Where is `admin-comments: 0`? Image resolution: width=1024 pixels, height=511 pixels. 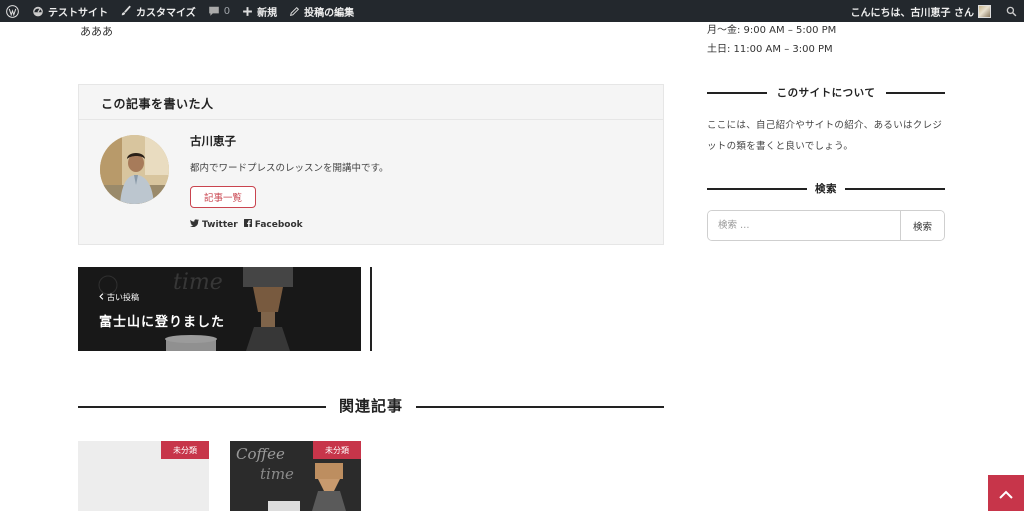 admin-comments: 0 is located at coordinates (219, 11).